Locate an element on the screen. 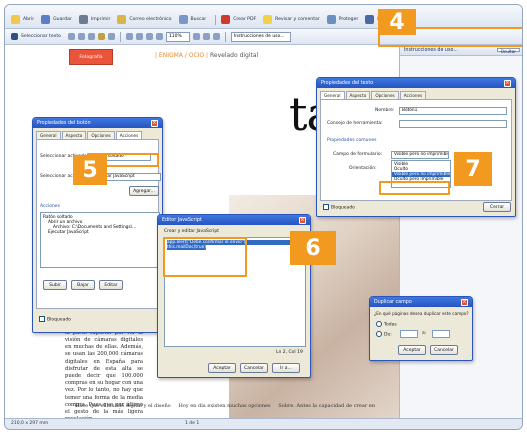 This screenshot has height=434, width=527. pen-icon is located at coordinates (370, 19).